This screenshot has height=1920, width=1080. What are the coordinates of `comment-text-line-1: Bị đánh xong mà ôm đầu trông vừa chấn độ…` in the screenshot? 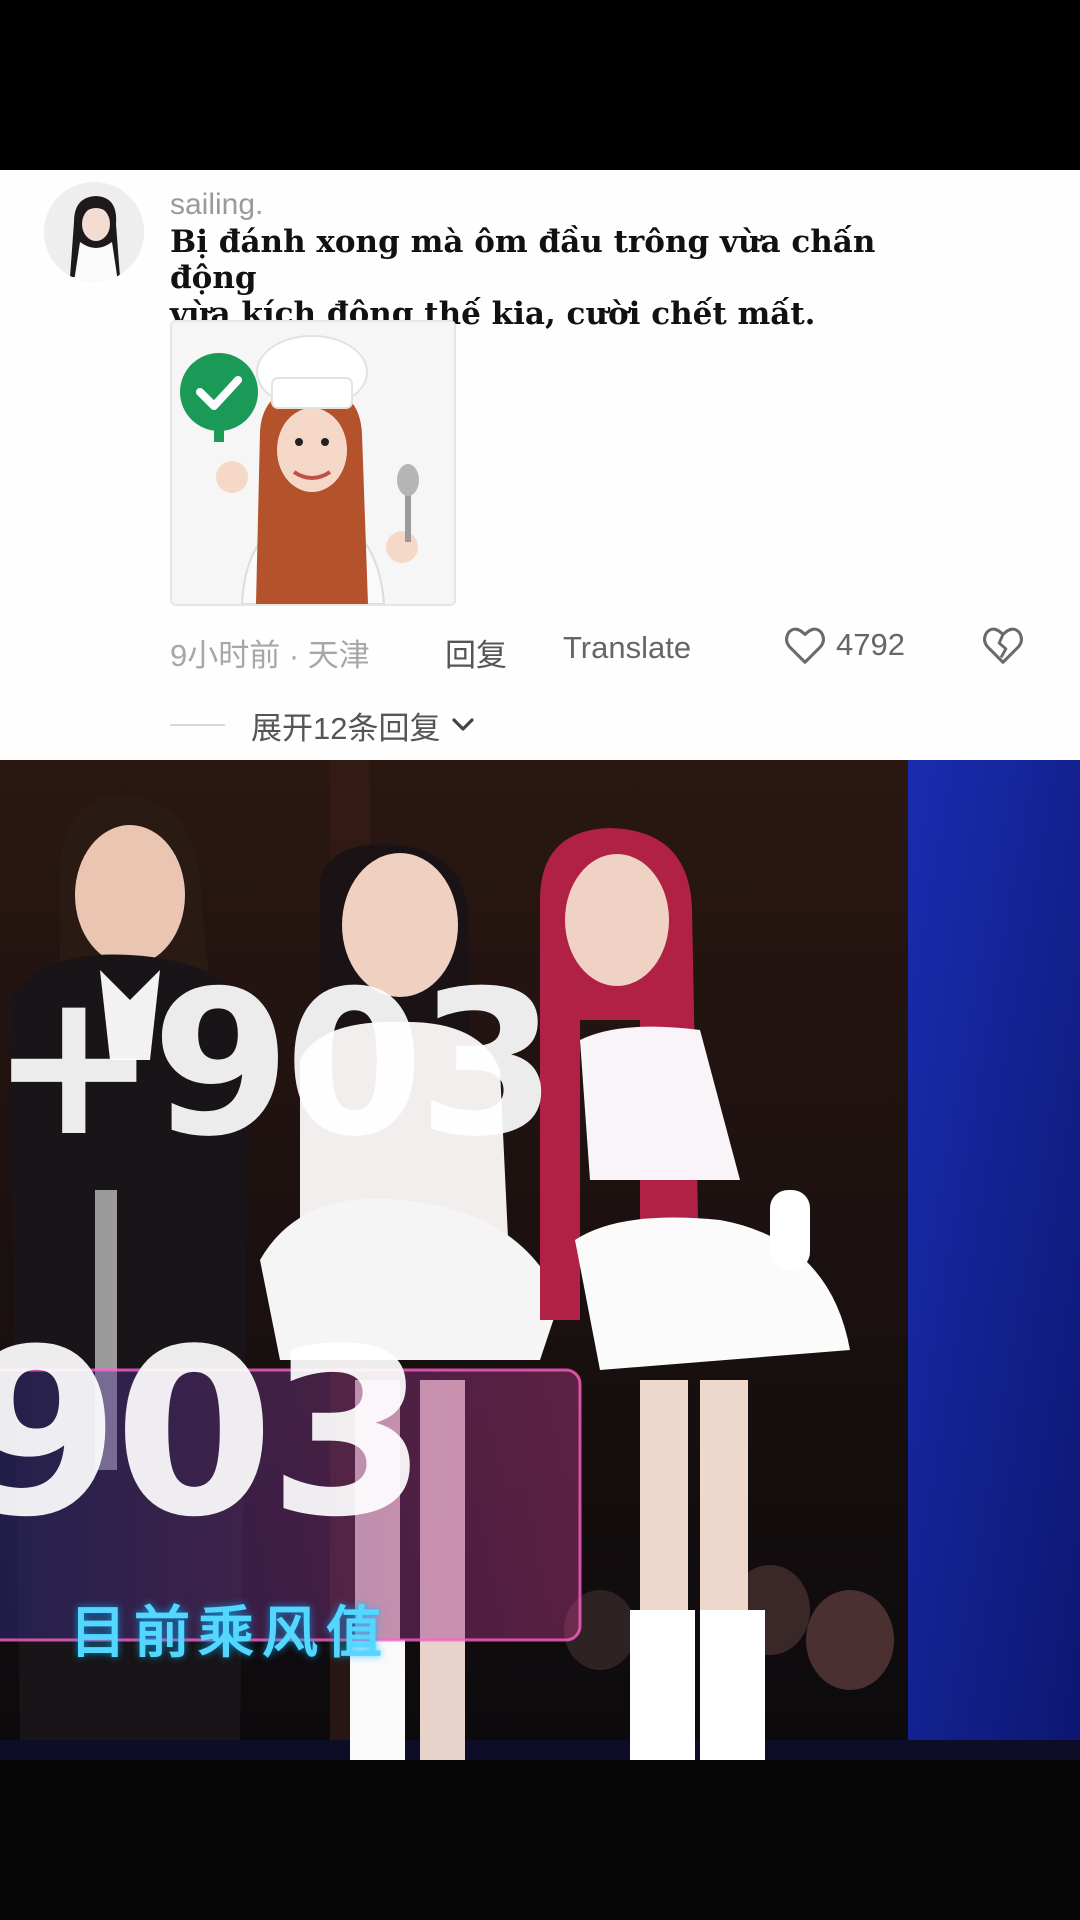 It's located at (523, 260).